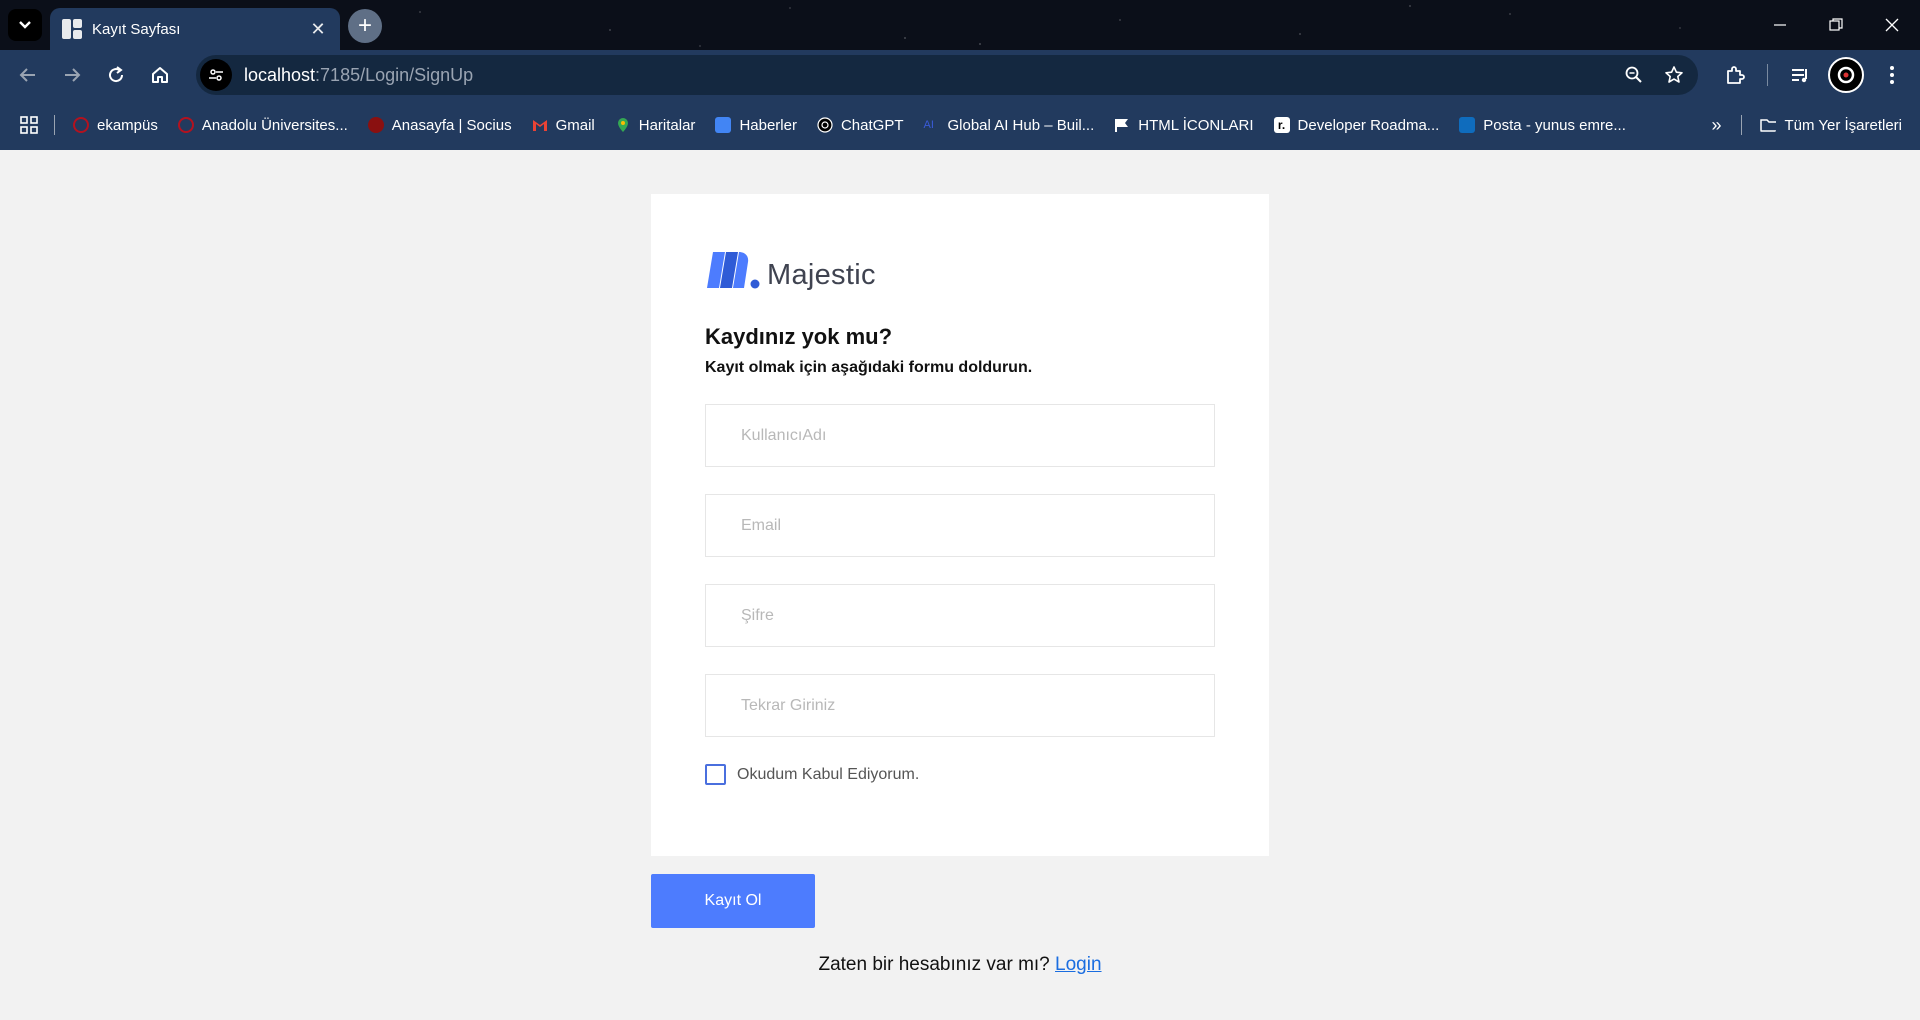 The width and height of the screenshot is (1920, 1020). What do you see at coordinates (1735, 75) in the screenshot?
I see `extensions-button` at bounding box center [1735, 75].